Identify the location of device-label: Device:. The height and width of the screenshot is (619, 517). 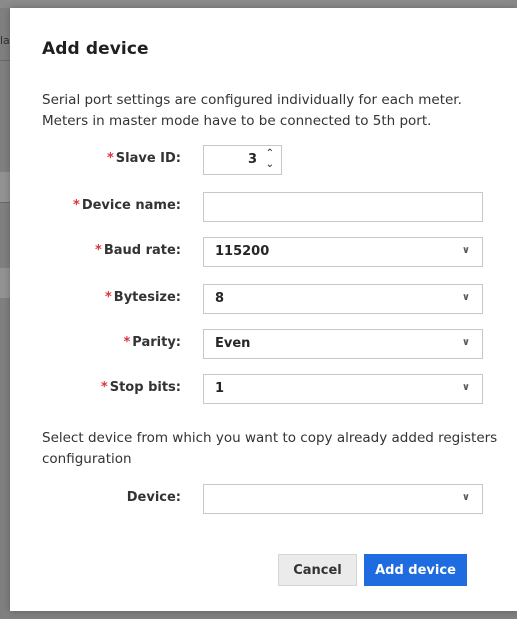
(153, 497).